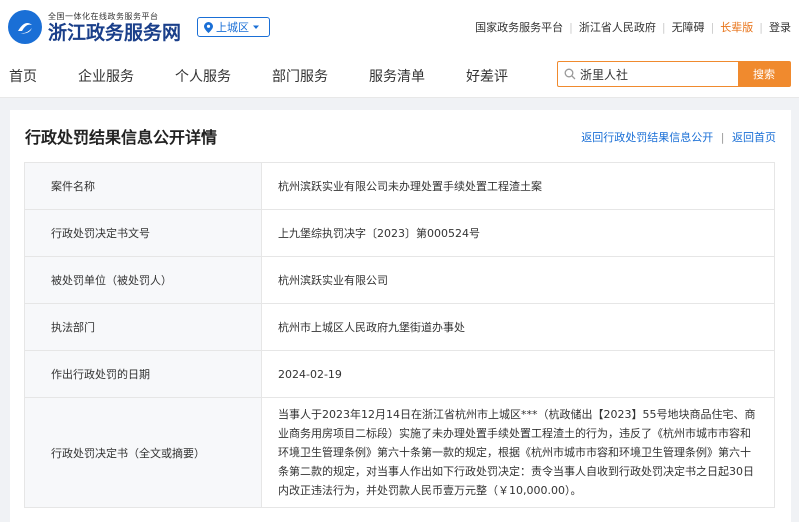 The height and width of the screenshot is (522, 799). Describe the element at coordinates (203, 76) in the screenshot. I see `nav-personal-services: 个人服务` at that location.